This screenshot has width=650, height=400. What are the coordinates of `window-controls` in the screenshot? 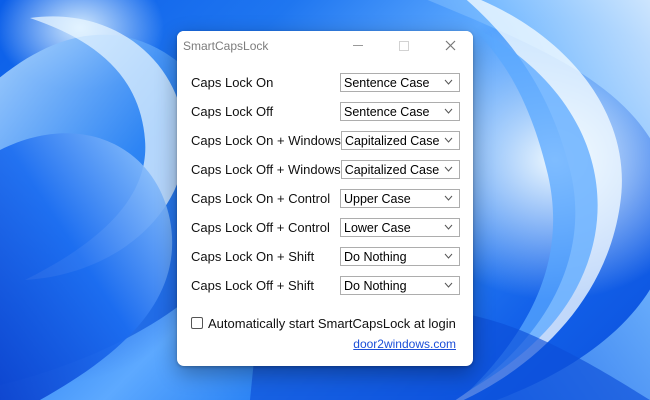 It's located at (404, 45).